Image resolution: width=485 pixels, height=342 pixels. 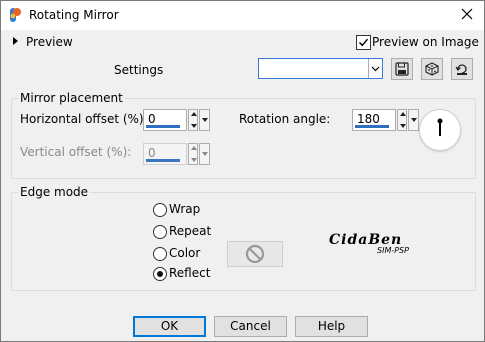 I want to click on randomize-button, so click(x=432, y=69).